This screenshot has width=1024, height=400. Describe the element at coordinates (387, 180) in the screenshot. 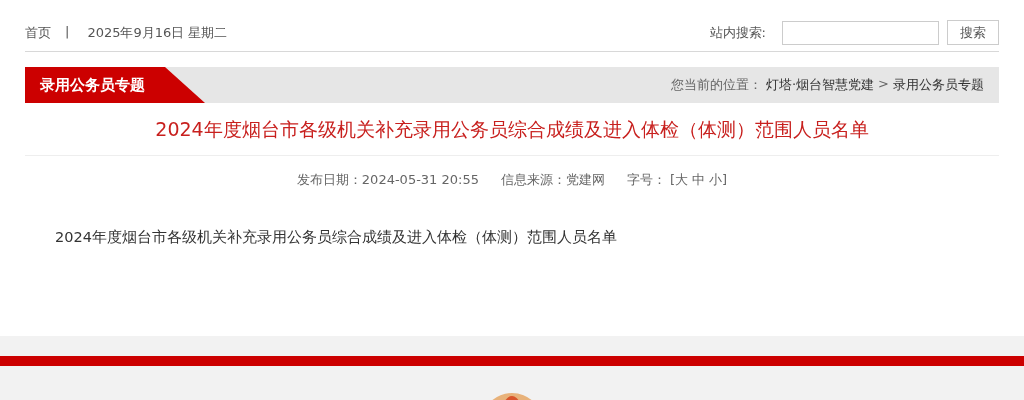

I see `publish-date: 发布日期：2024-05-31 20:55` at that location.